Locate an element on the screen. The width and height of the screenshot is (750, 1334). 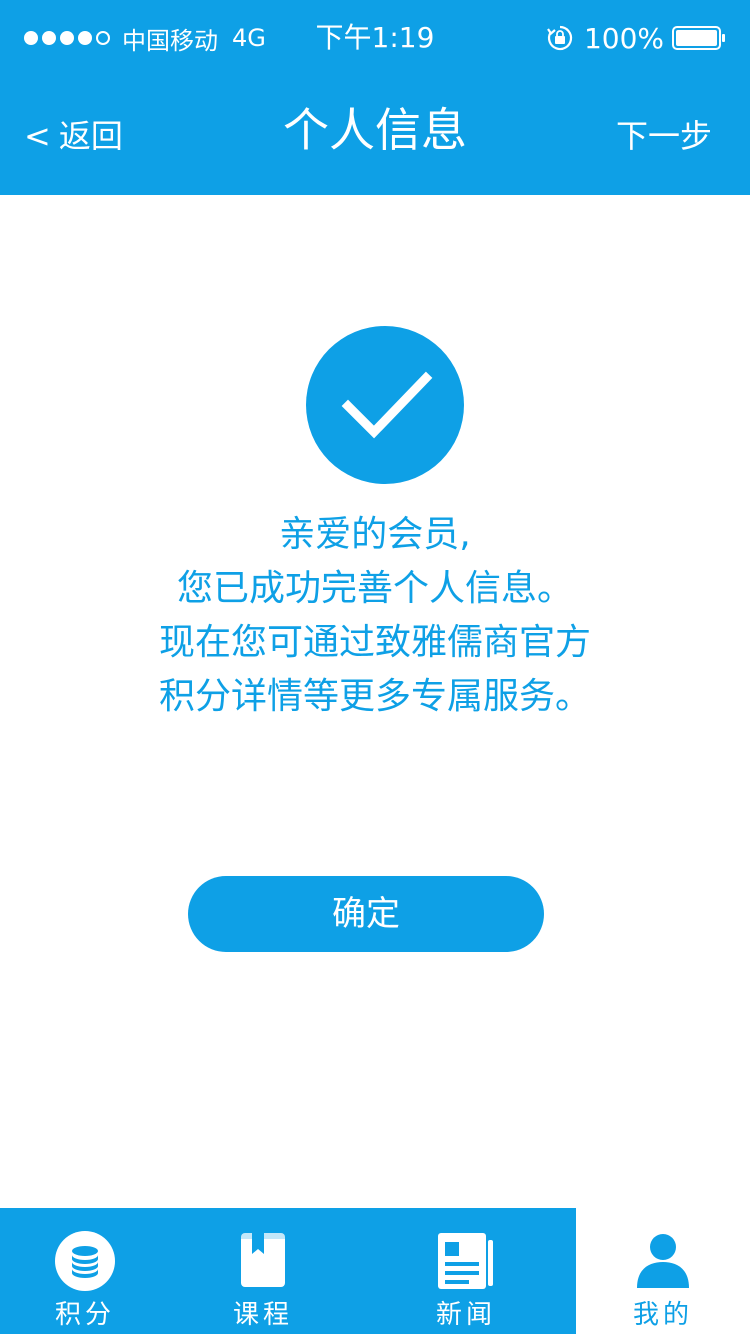
confirm-button: 确定 is located at coordinates (366, 914).